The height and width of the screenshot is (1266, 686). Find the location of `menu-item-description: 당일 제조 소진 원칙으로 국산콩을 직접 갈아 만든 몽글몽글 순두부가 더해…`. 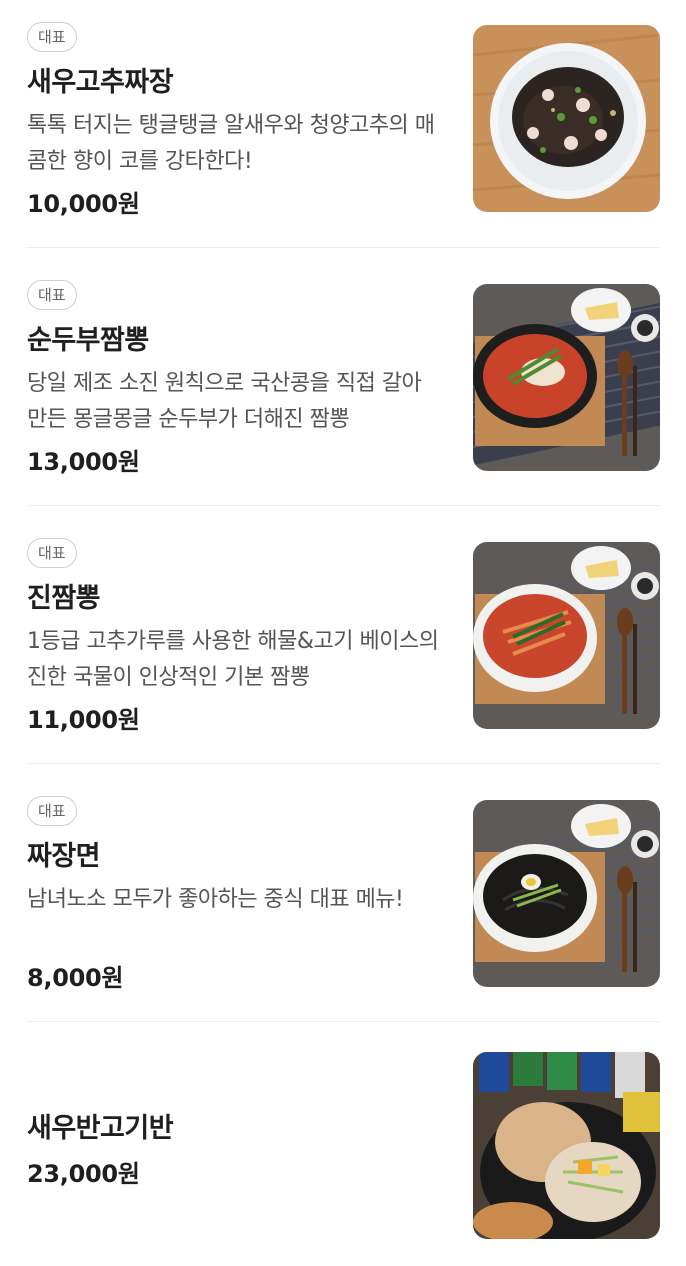

menu-item-description: 당일 제조 소진 원칙으로 국산콩을 직접 갈아 만든 몽글몽글 순두부가 더해… is located at coordinates (224, 401).